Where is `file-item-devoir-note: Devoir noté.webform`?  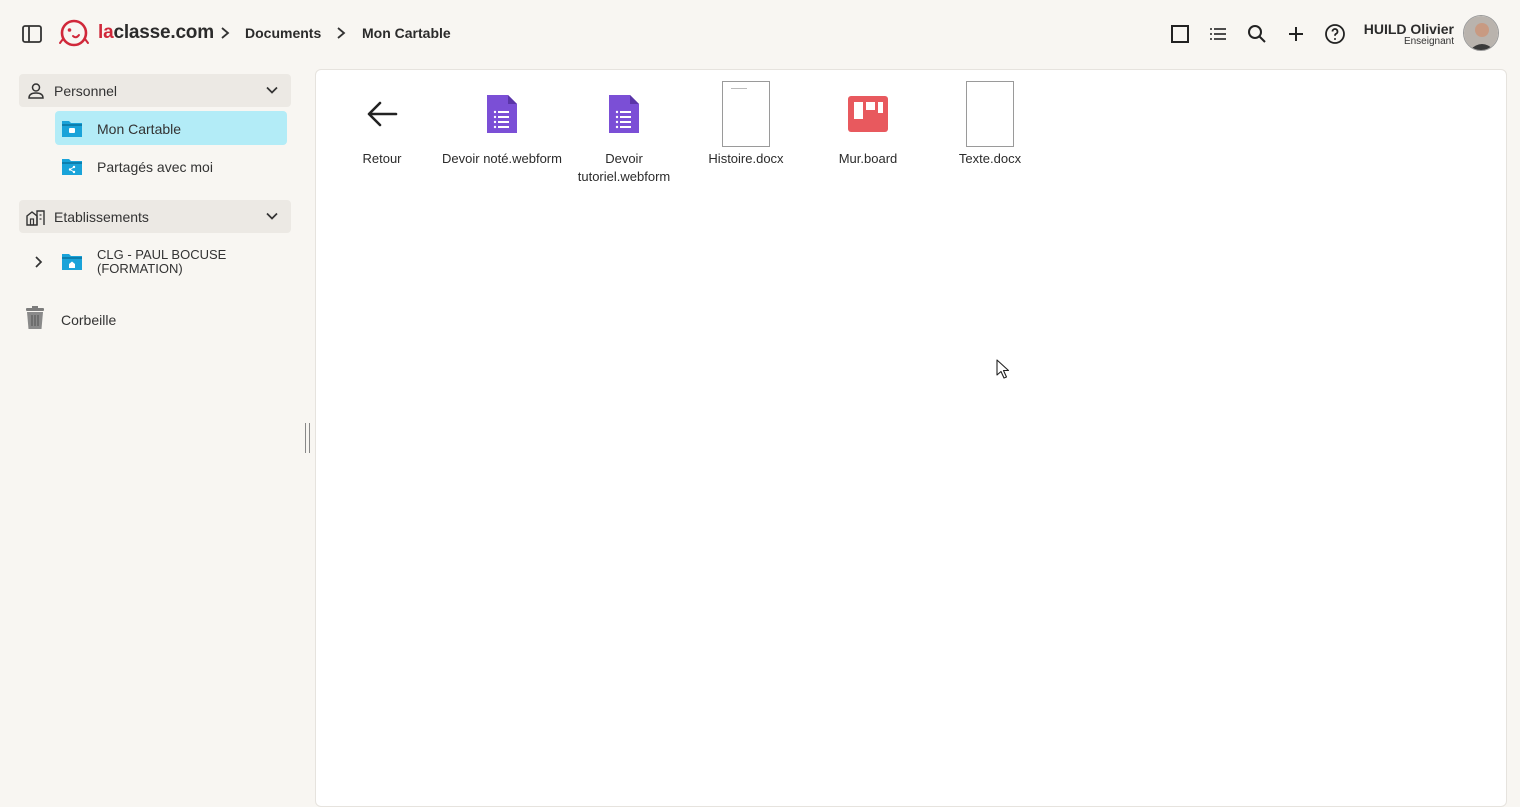 file-item-devoir-note: Devoir noté.webform is located at coordinates (502, 124).